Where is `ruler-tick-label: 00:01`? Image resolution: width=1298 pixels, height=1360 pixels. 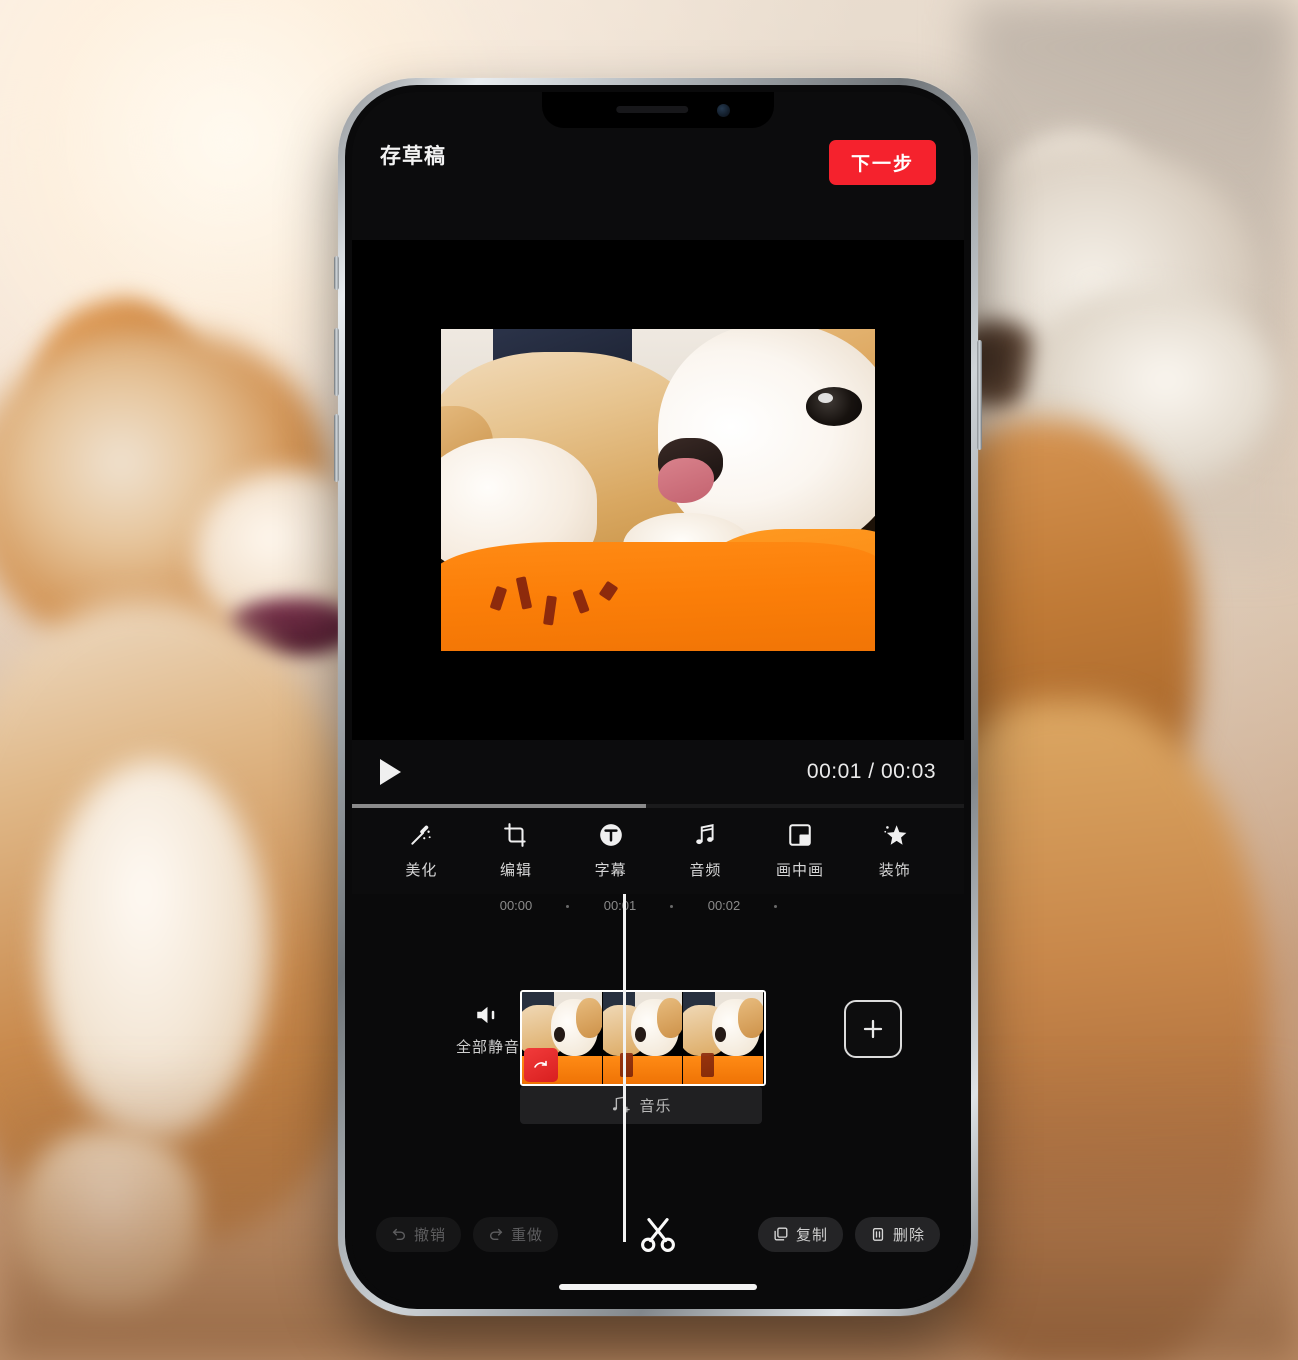
ruler-tick-label: 00:01 is located at coordinates (620, 905).